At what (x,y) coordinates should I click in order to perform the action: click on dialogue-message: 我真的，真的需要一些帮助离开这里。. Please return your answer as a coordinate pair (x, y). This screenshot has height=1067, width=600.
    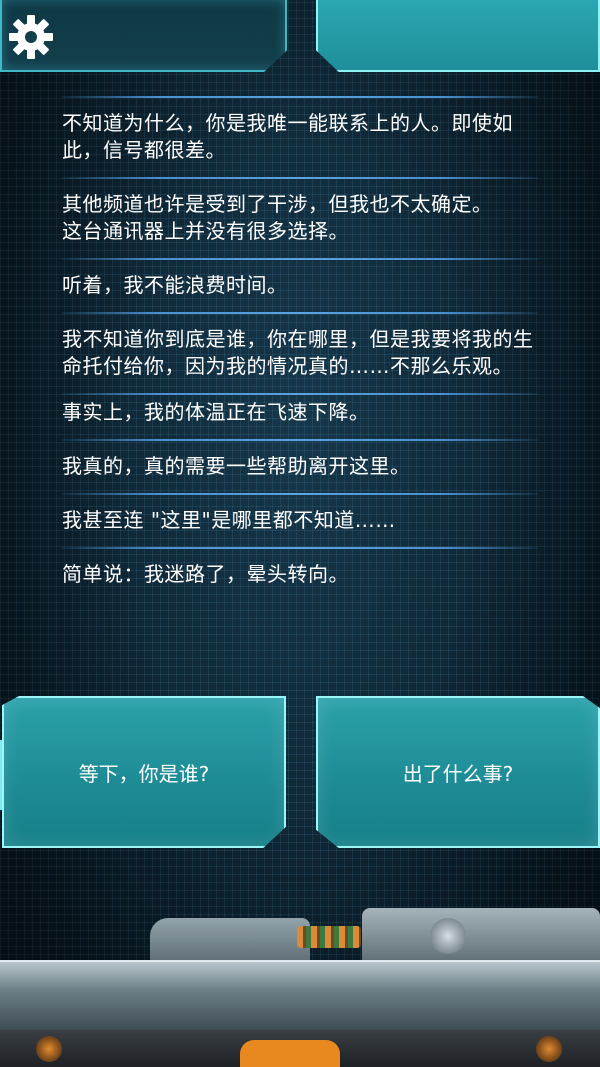
    Looking at the image, I should click on (300, 466).